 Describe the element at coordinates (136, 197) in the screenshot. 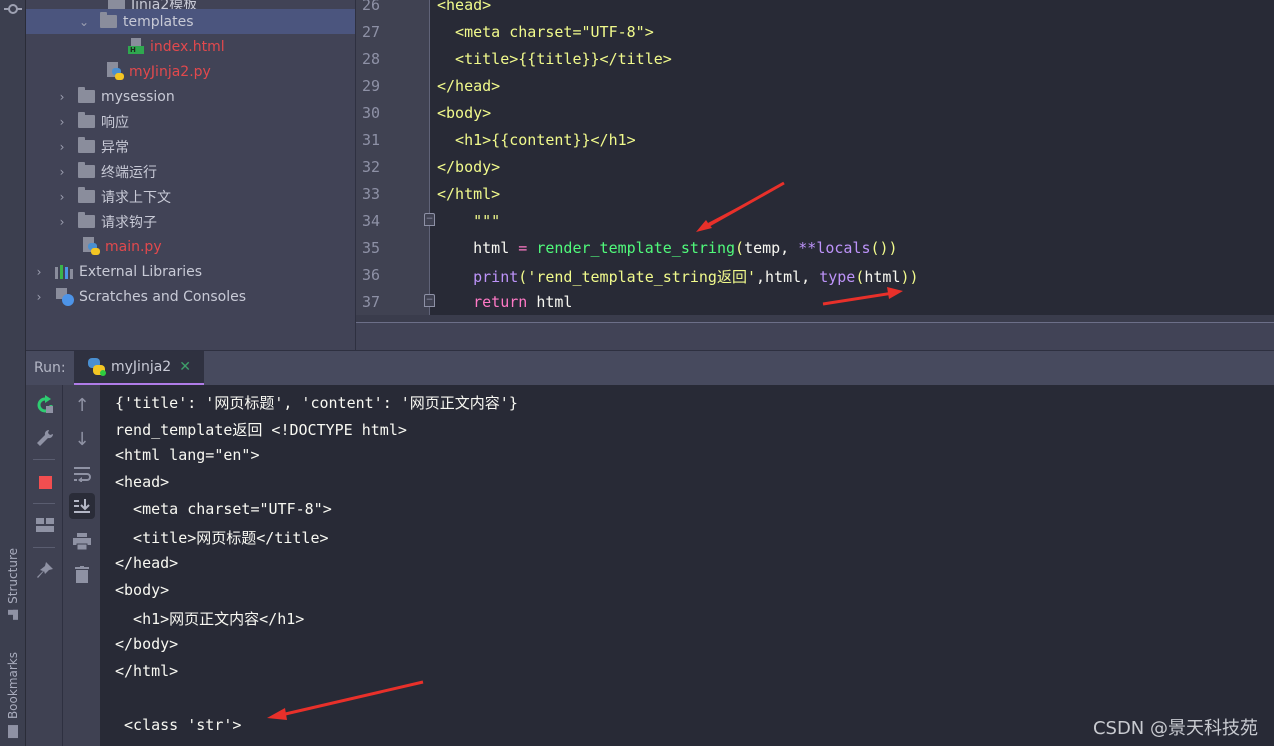

I see `tree-item-label: 请求上下文` at that location.